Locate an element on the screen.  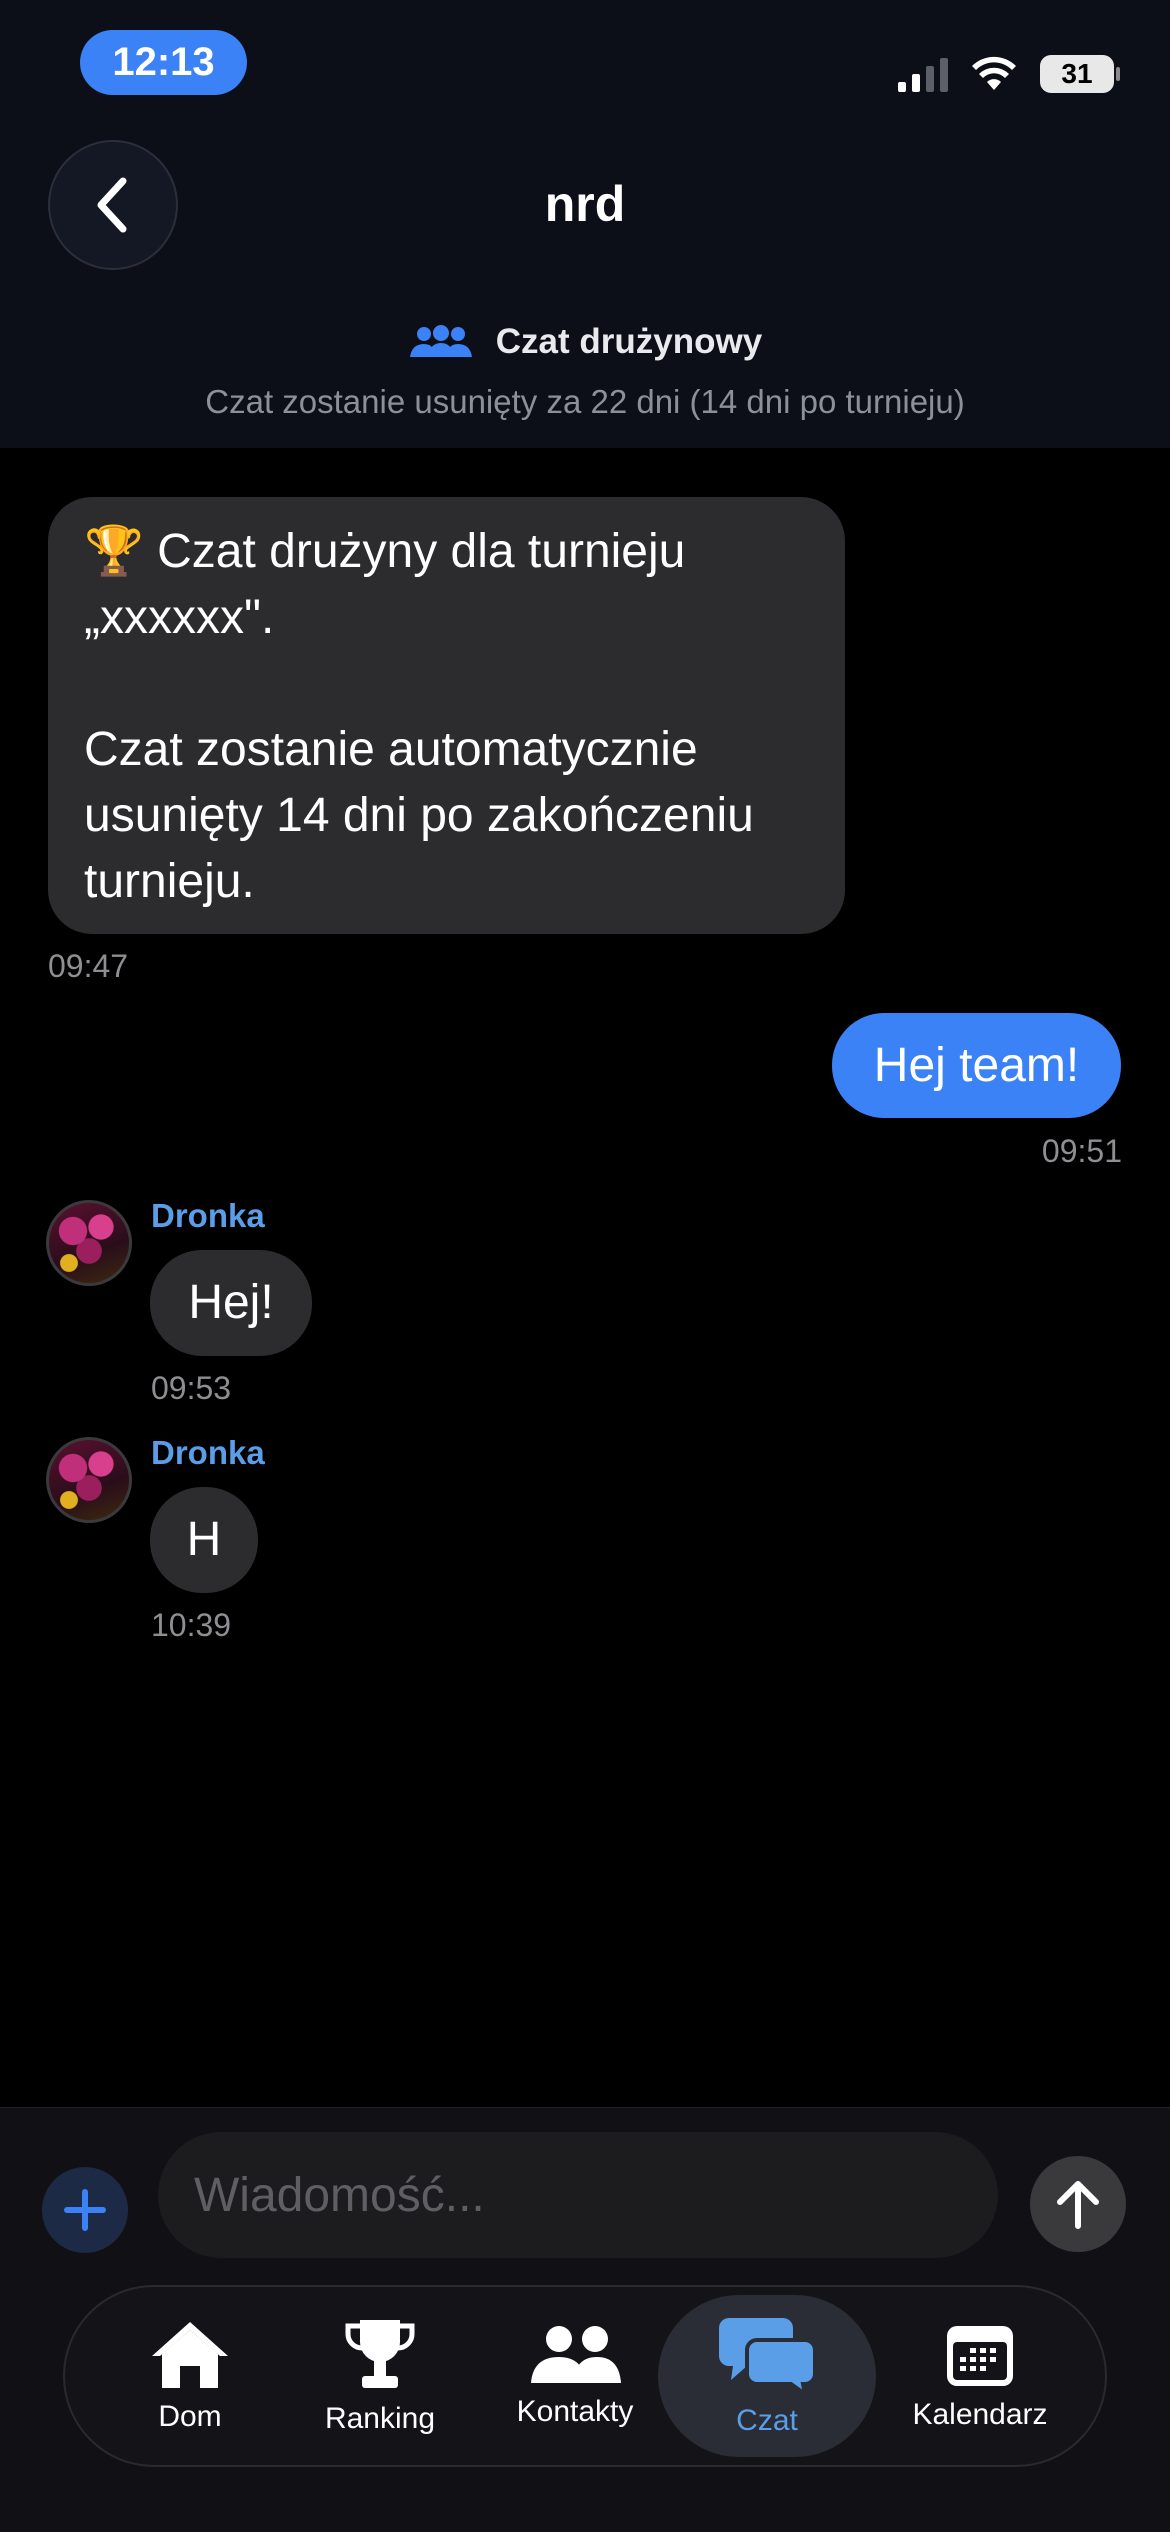
status-icons: 31 is located at coordinates (1009, 74).